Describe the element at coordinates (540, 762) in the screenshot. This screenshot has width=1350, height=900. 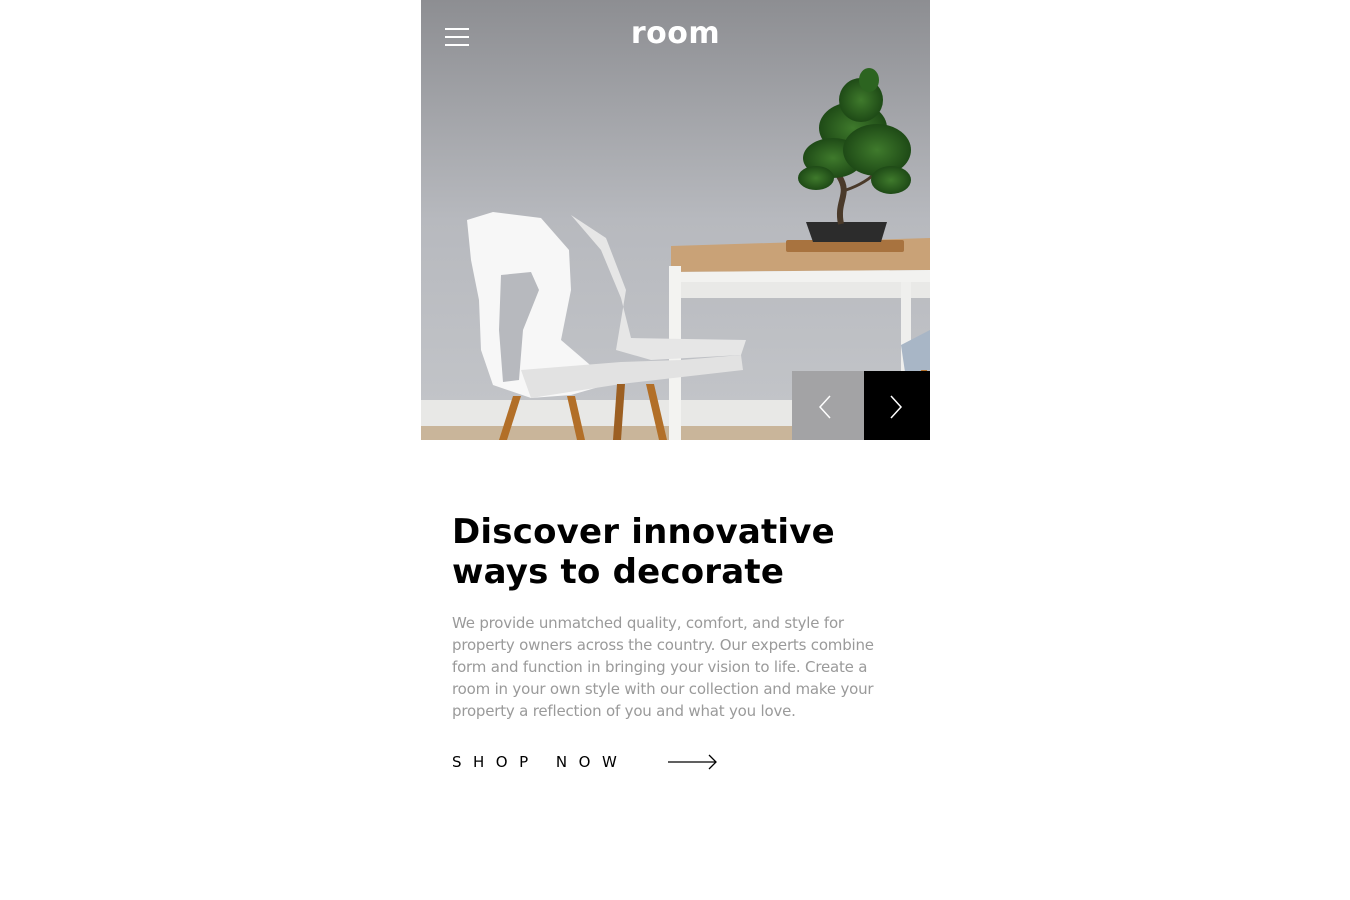
I see `shop-now-label: SHOP NOW` at that location.